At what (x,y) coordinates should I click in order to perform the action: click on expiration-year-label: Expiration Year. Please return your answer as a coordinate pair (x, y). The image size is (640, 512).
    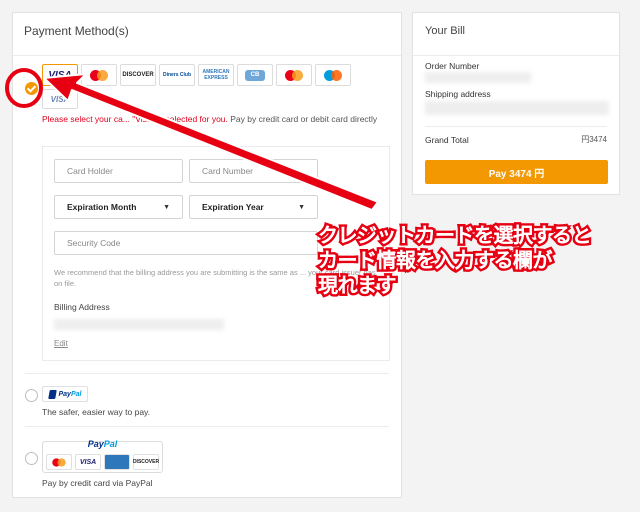
    Looking at the image, I should click on (233, 207).